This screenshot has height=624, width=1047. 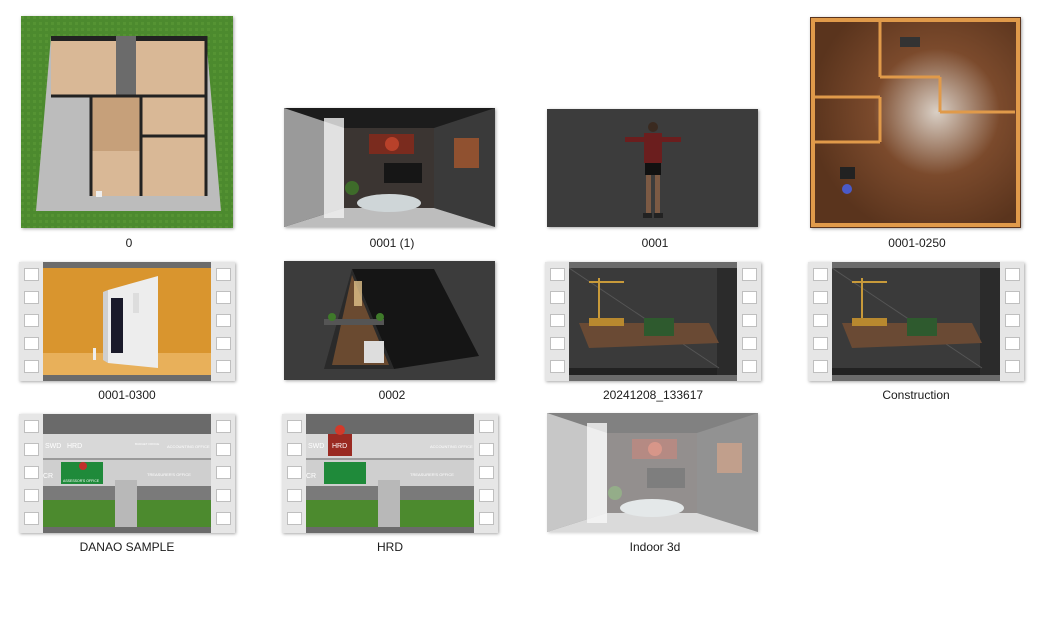 What do you see at coordinates (392, 243) in the screenshot?
I see `file-name: 0001 (1)` at bounding box center [392, 243].